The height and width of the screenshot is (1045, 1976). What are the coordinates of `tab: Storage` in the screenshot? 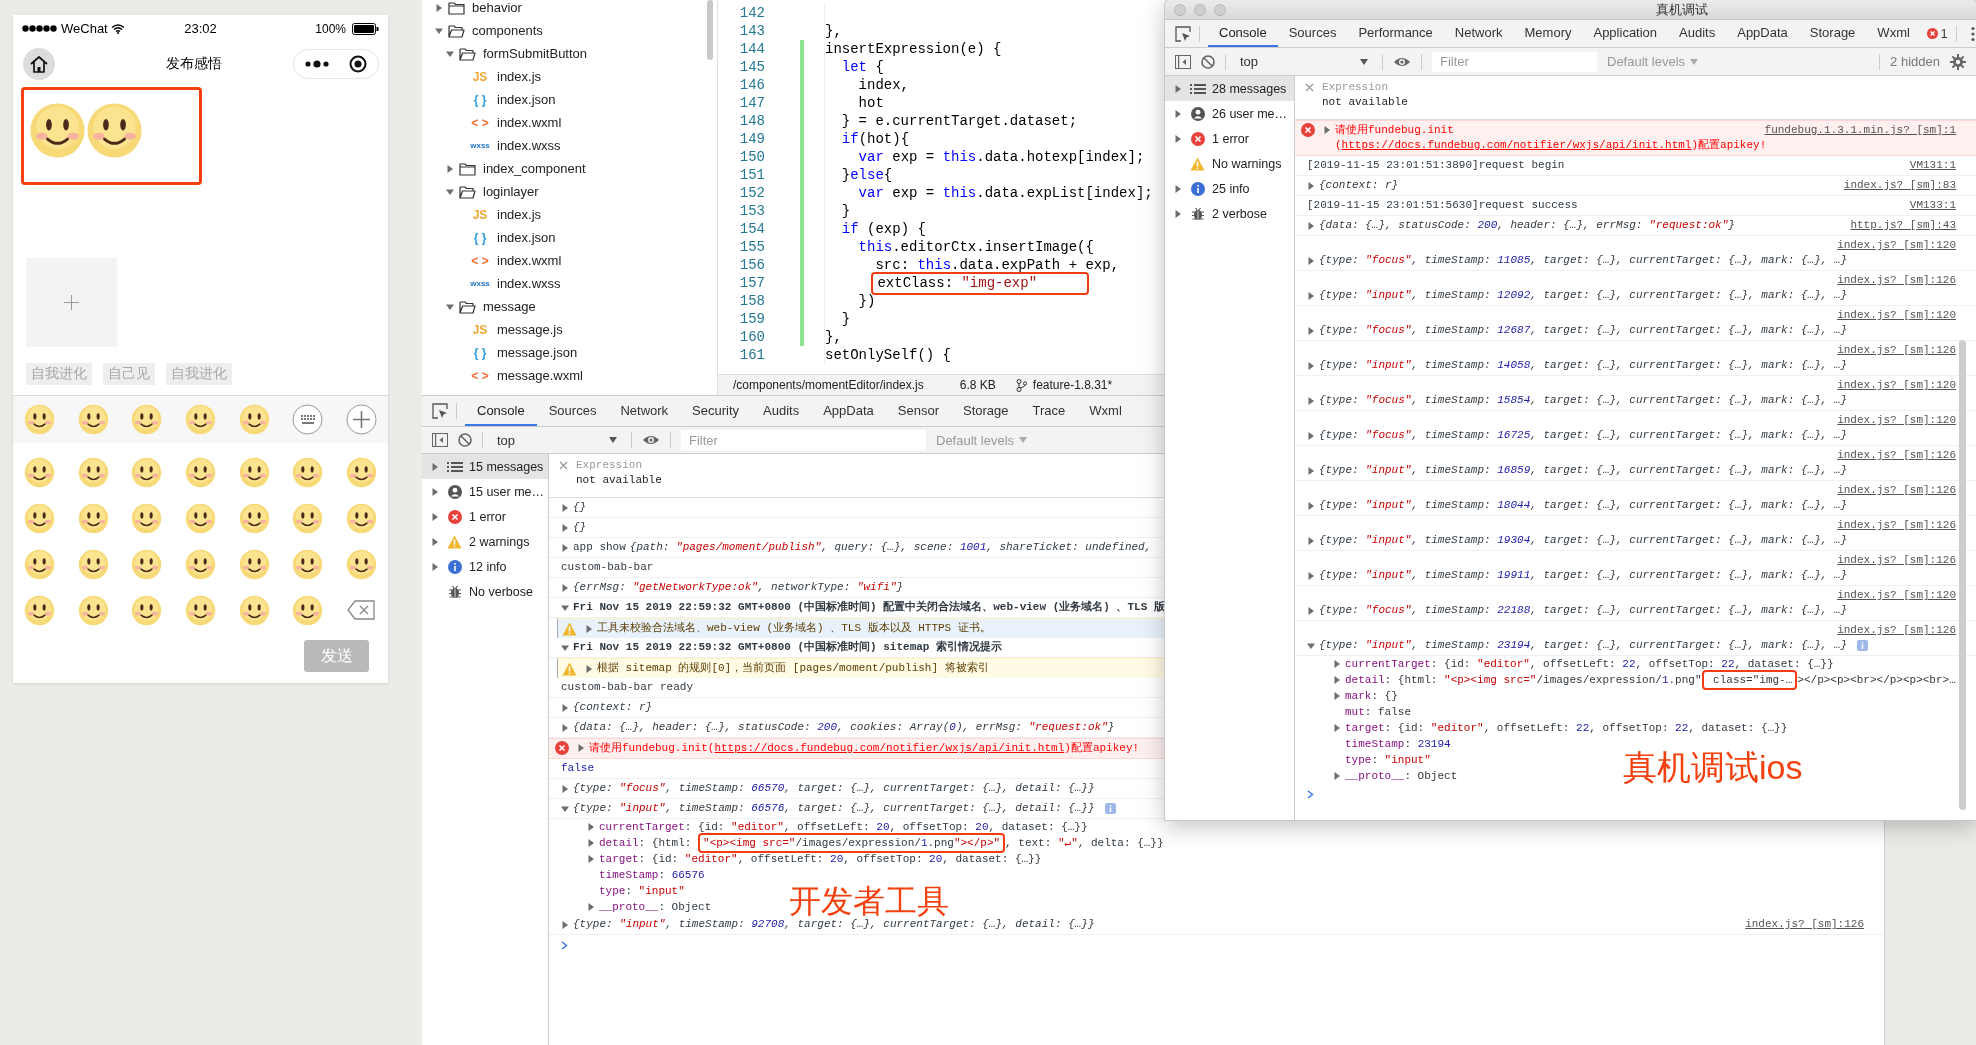 It's located at (1832, 33).